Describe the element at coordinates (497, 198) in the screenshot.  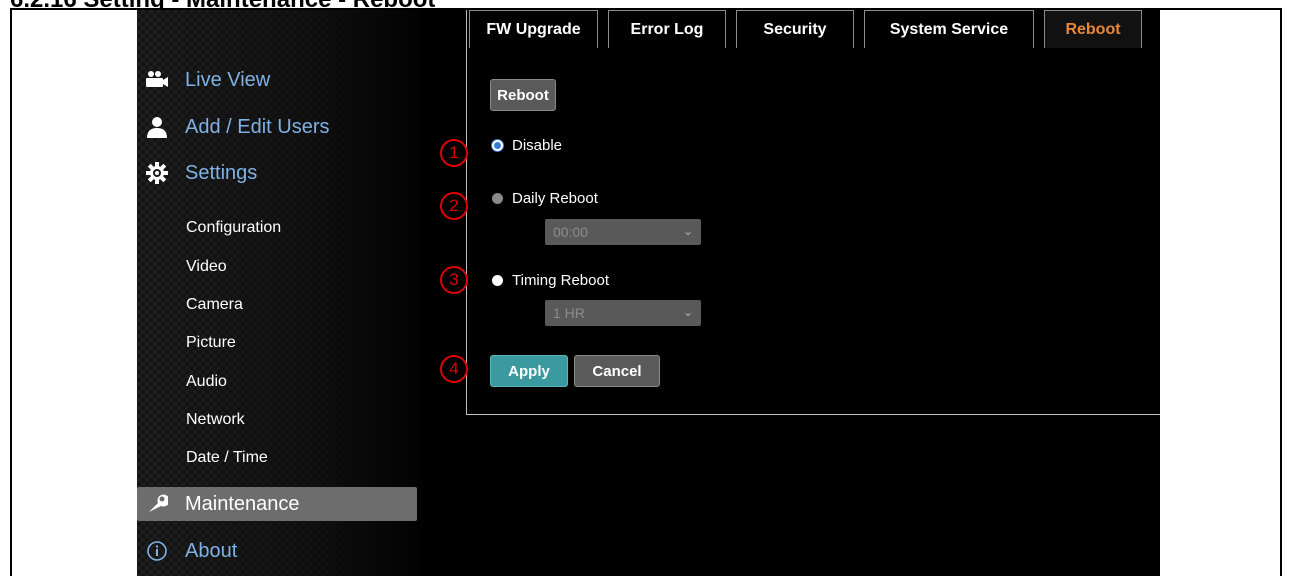
I see `radio-disabled` at that location.